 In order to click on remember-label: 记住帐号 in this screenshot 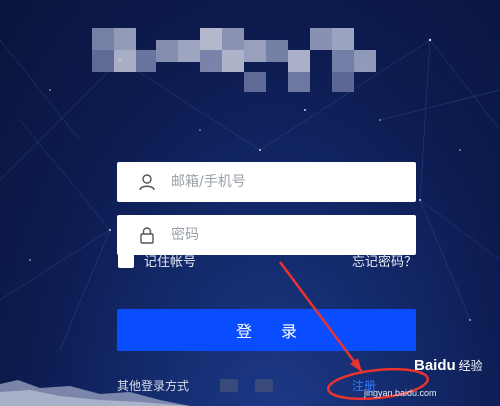, I will do `click(170, 262)`.